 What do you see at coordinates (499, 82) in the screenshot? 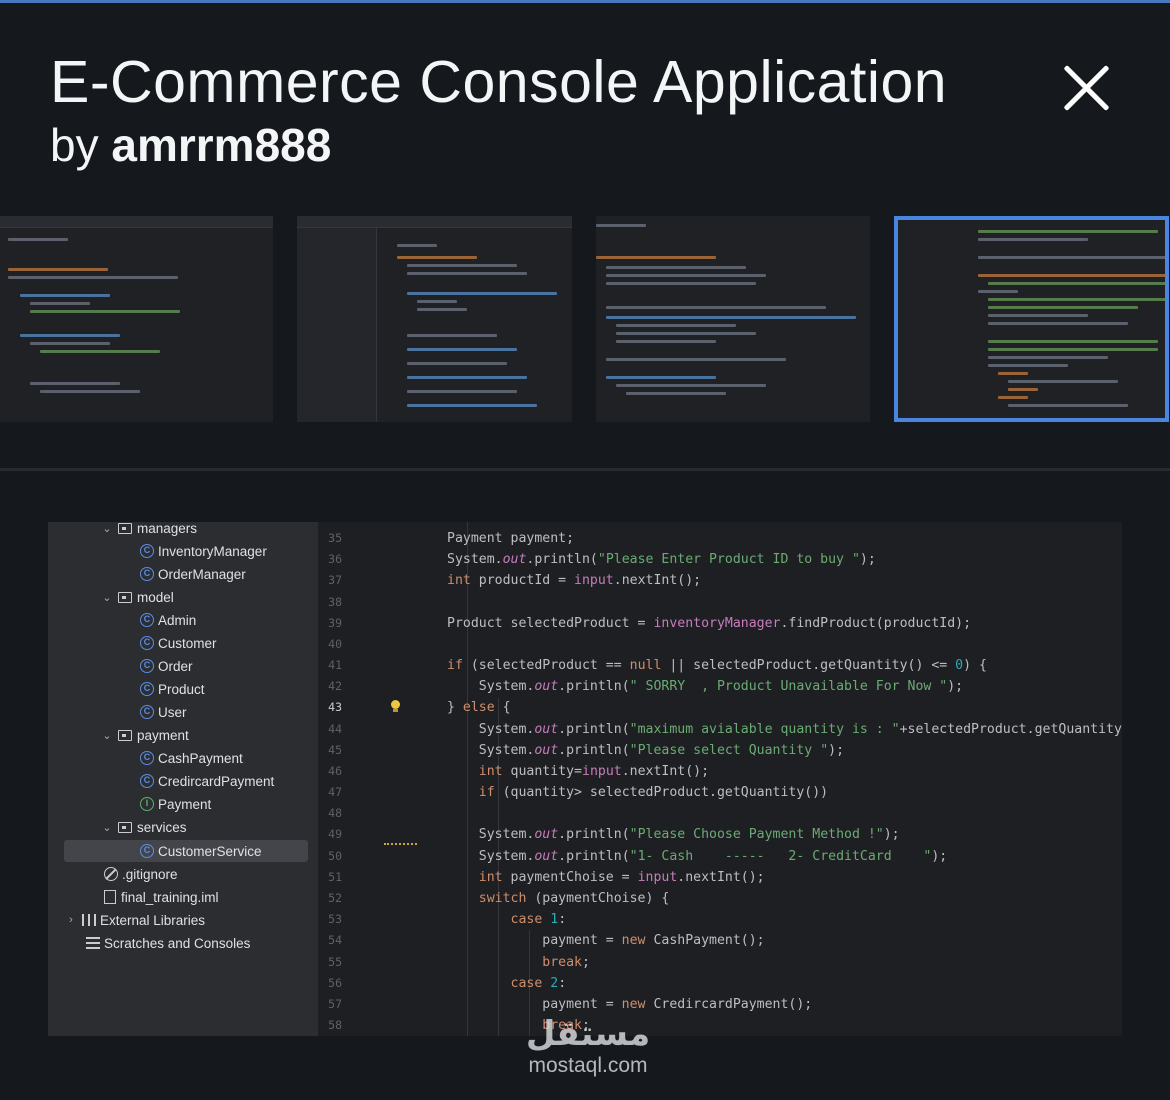
I see `project-title: E-Commerce Console Application` at bounding box center [499, 82].